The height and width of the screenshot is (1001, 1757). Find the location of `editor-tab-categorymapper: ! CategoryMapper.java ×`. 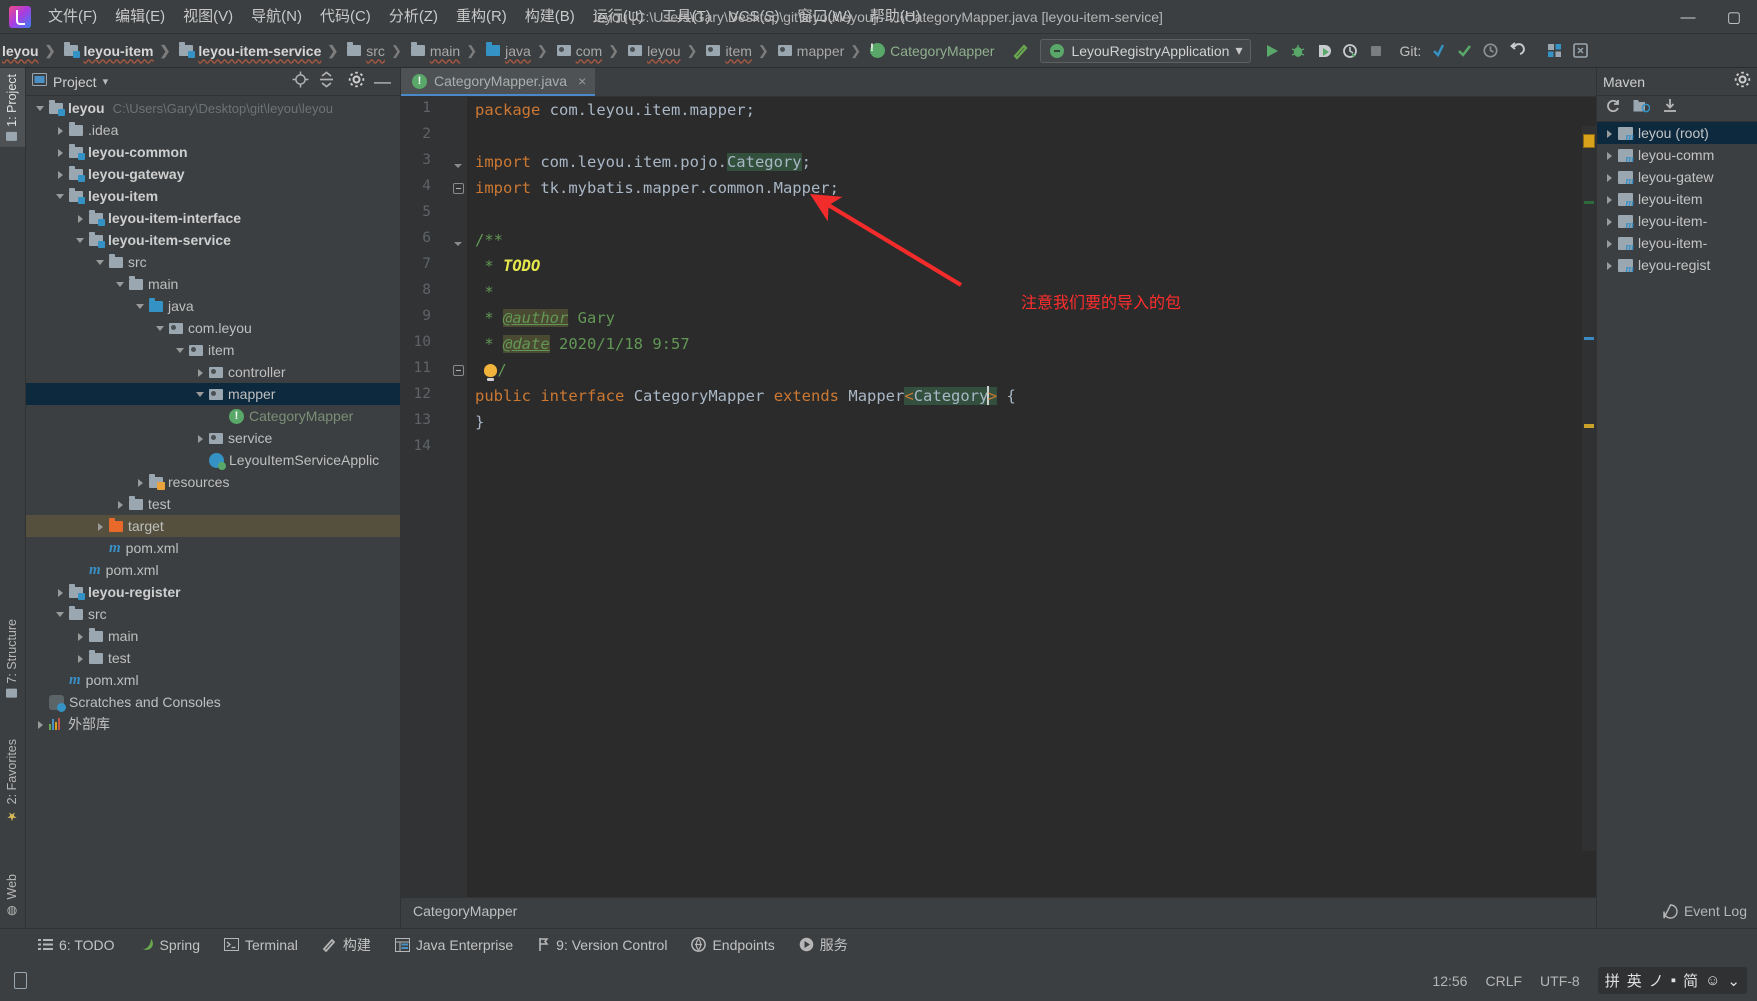

editor-tab-categorymapper: ! CategoryMapper.java × is located at coordinates (498, 82).